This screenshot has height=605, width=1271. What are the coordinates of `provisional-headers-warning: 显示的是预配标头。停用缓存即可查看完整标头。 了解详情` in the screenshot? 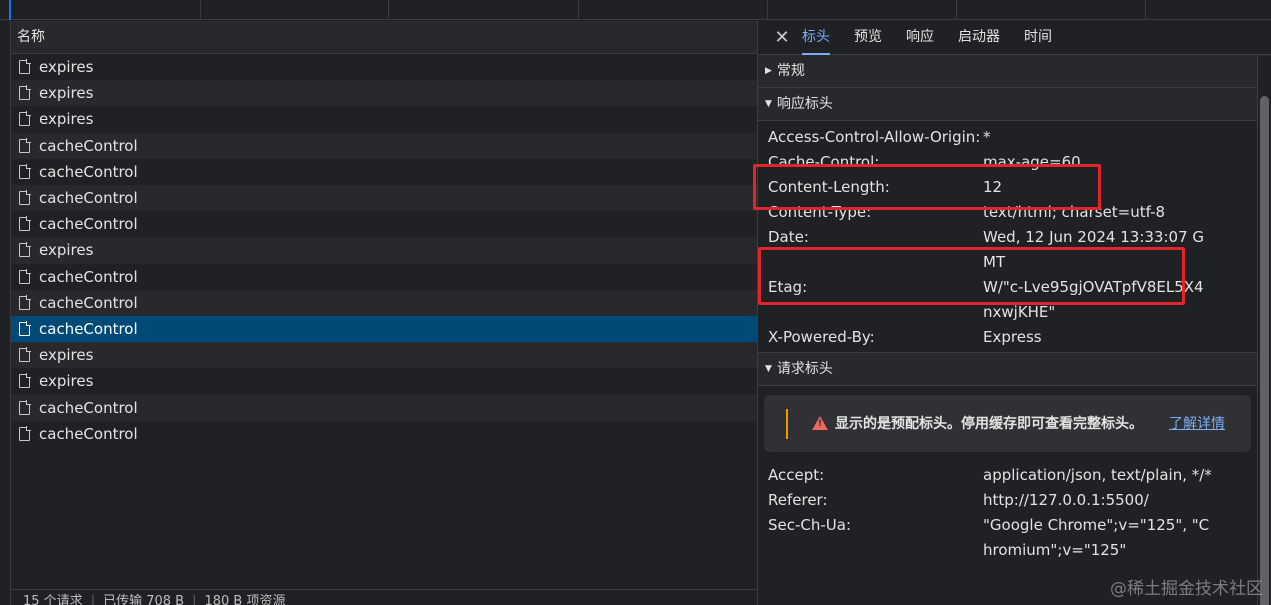 It's located at (1007, 423).